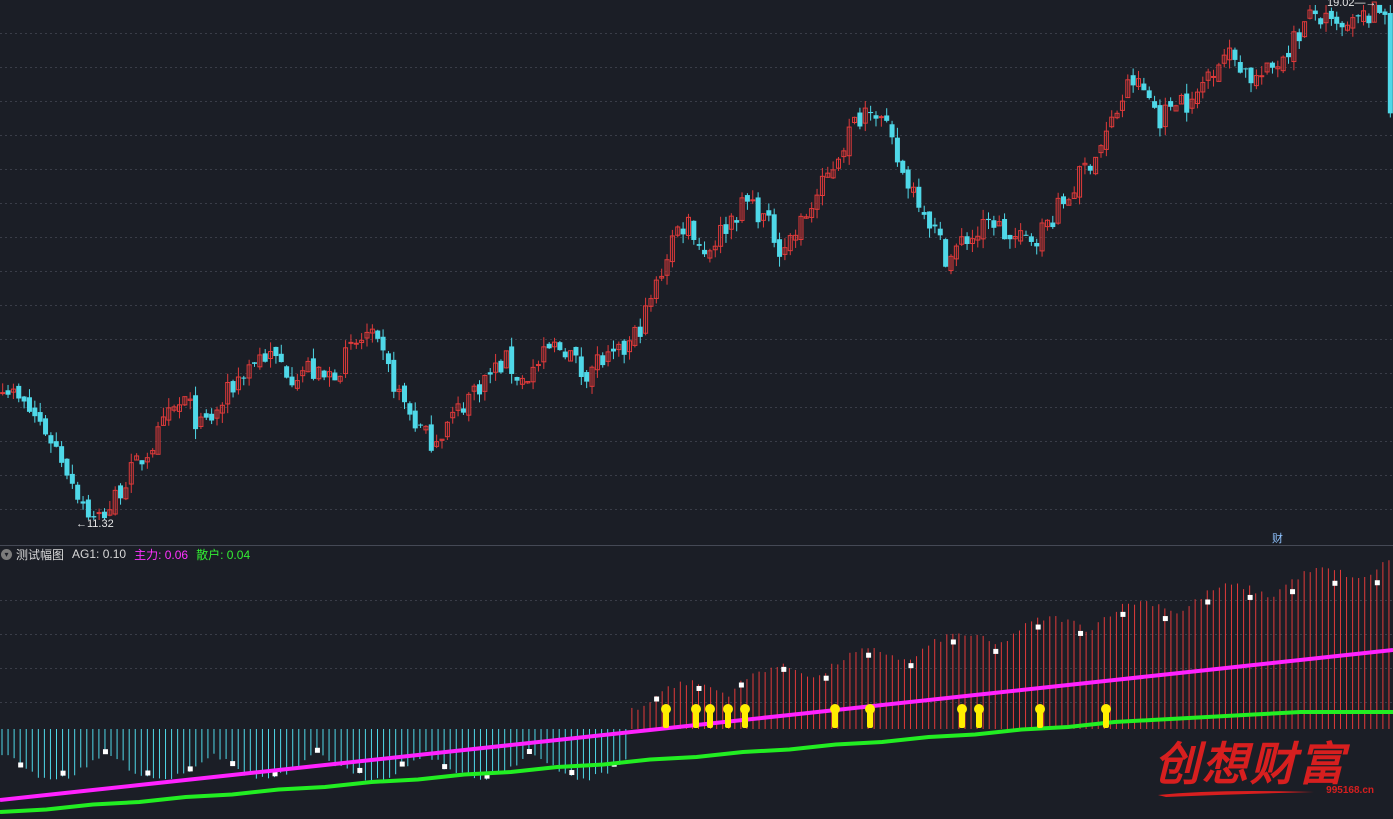 The height and width of the screenshot is (819, 1393). What do you see at coordinates (81, 524) in the screenshot?
I see `left-arrow-icon: ←` at bounding box center [81, 524].